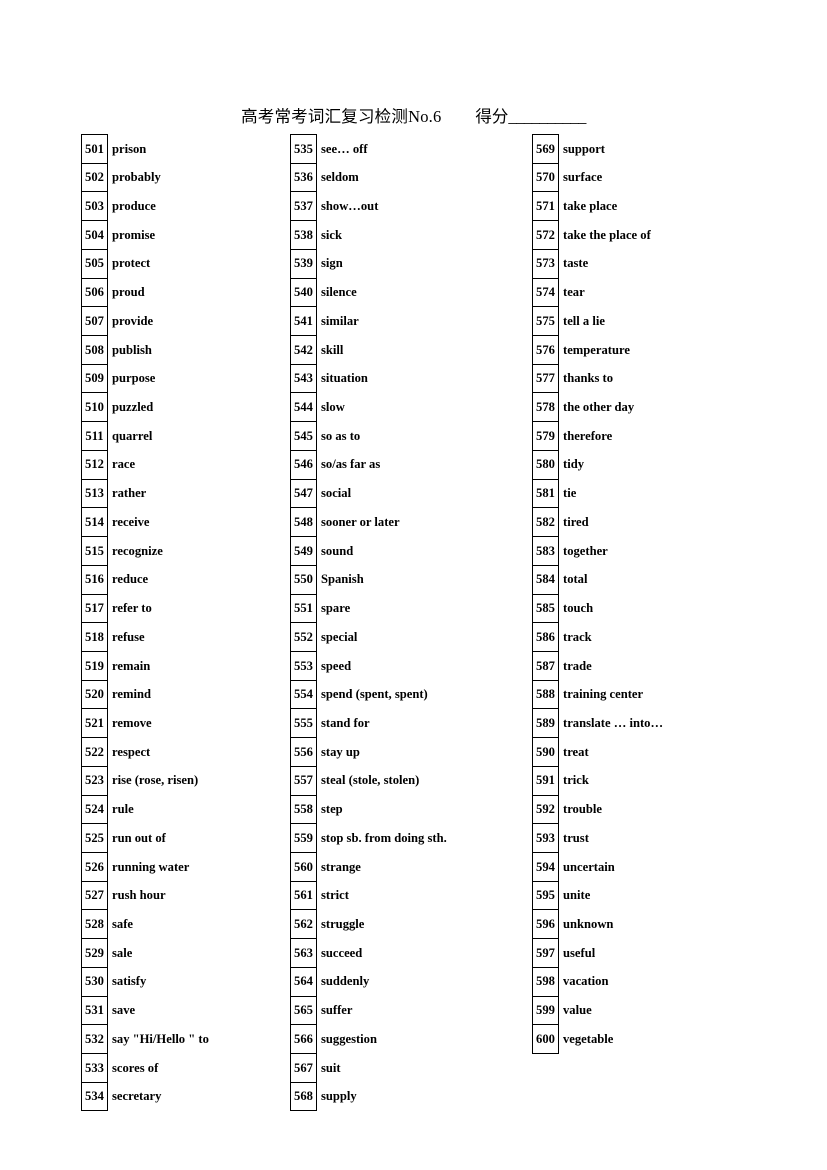 The image size is (827, 1170). What do you see at coordinates (545, 809) in the screenshot?
I see `vocab-number: 592` at bounding box center [545, 809].